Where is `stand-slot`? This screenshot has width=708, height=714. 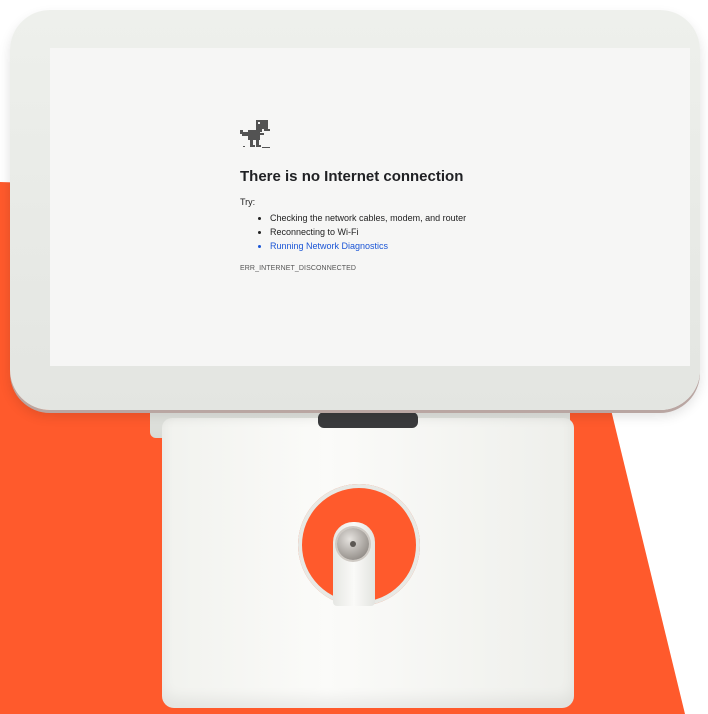
stand-slot is located at coordinates (368, 420).